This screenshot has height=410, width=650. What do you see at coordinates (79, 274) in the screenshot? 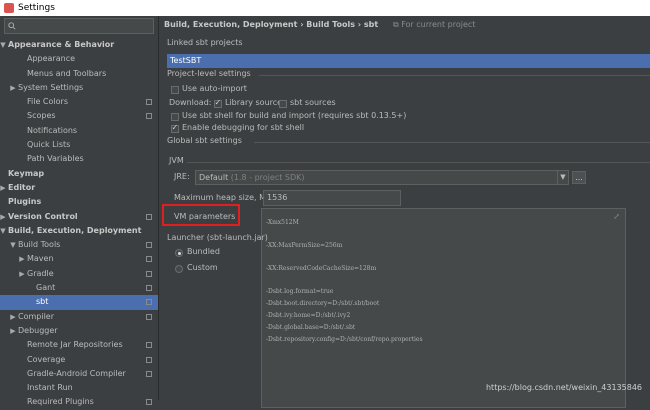
I see `sidebar-item: ▶ Gradle` at bounding box center [79, 274].